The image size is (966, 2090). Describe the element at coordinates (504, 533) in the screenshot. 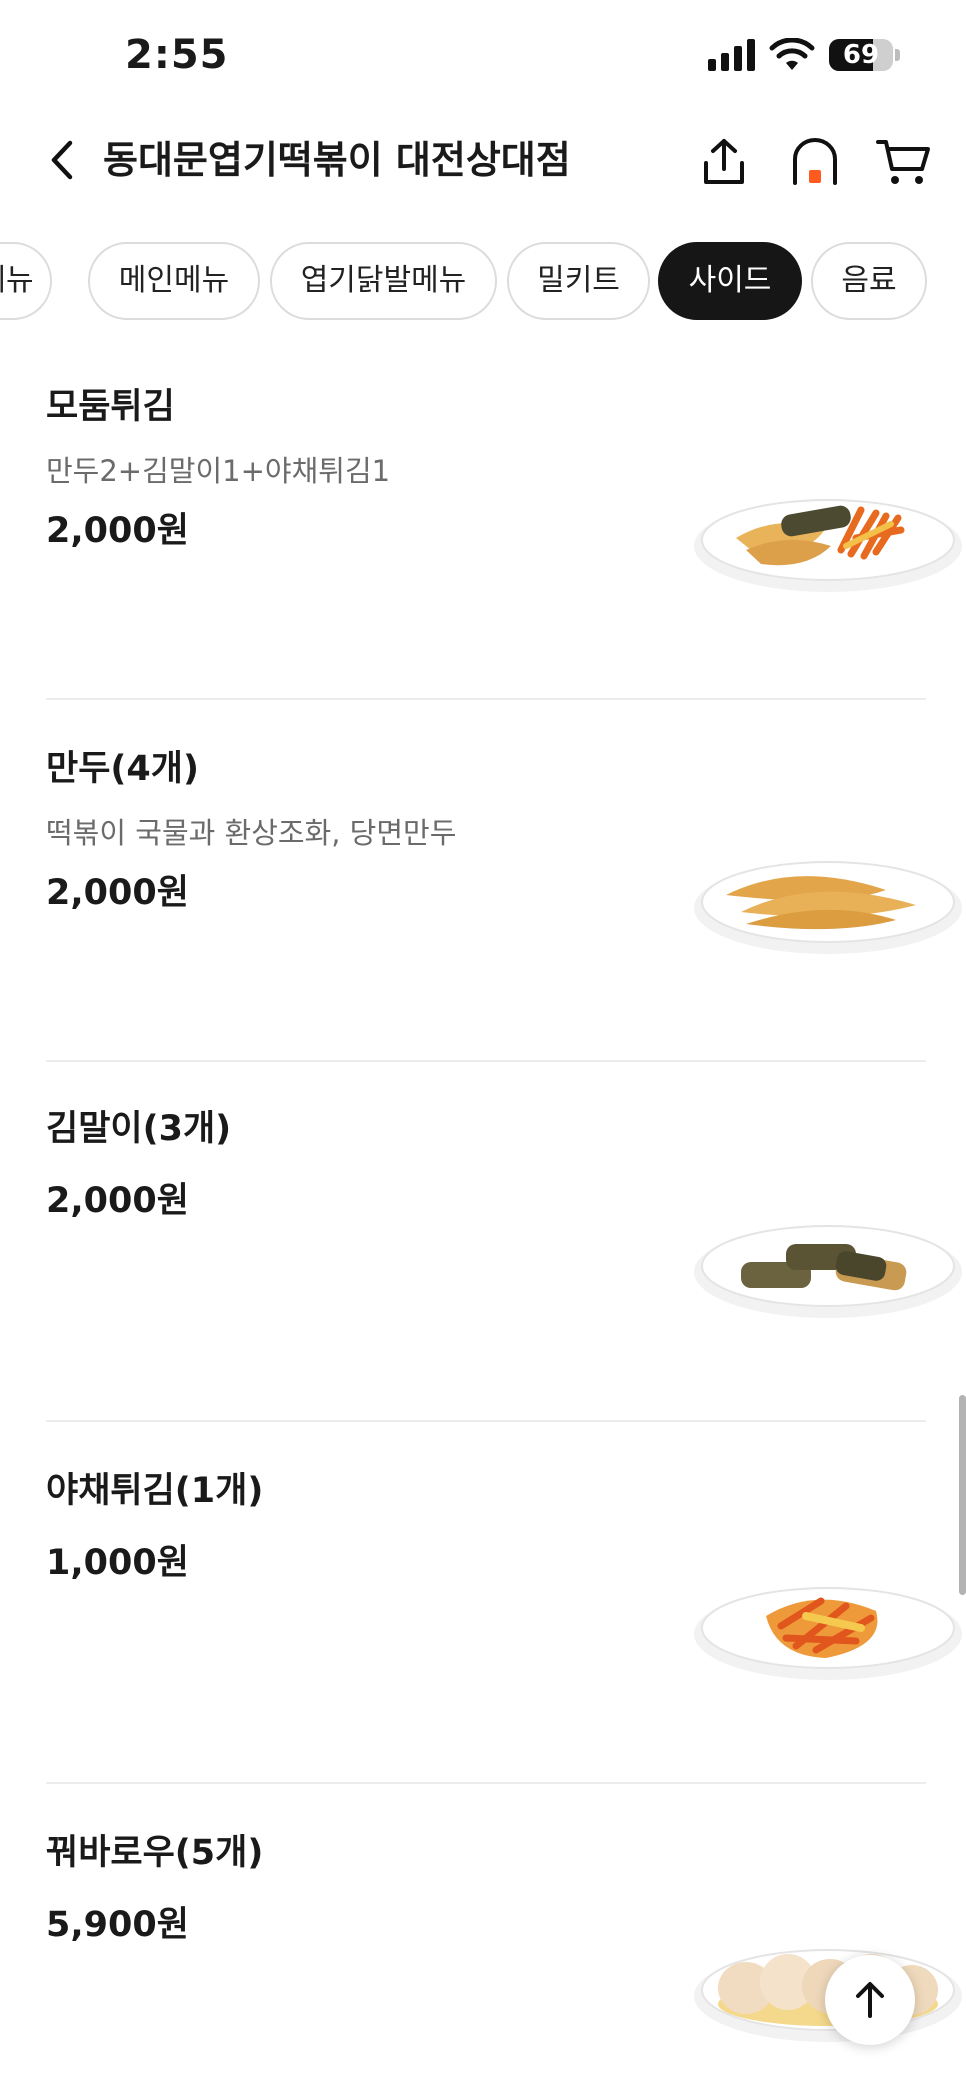

I see `menu-item-assorted-fried: 모둠튀김 만두2+김말이1+야채튀김1 2,000원` at that location.